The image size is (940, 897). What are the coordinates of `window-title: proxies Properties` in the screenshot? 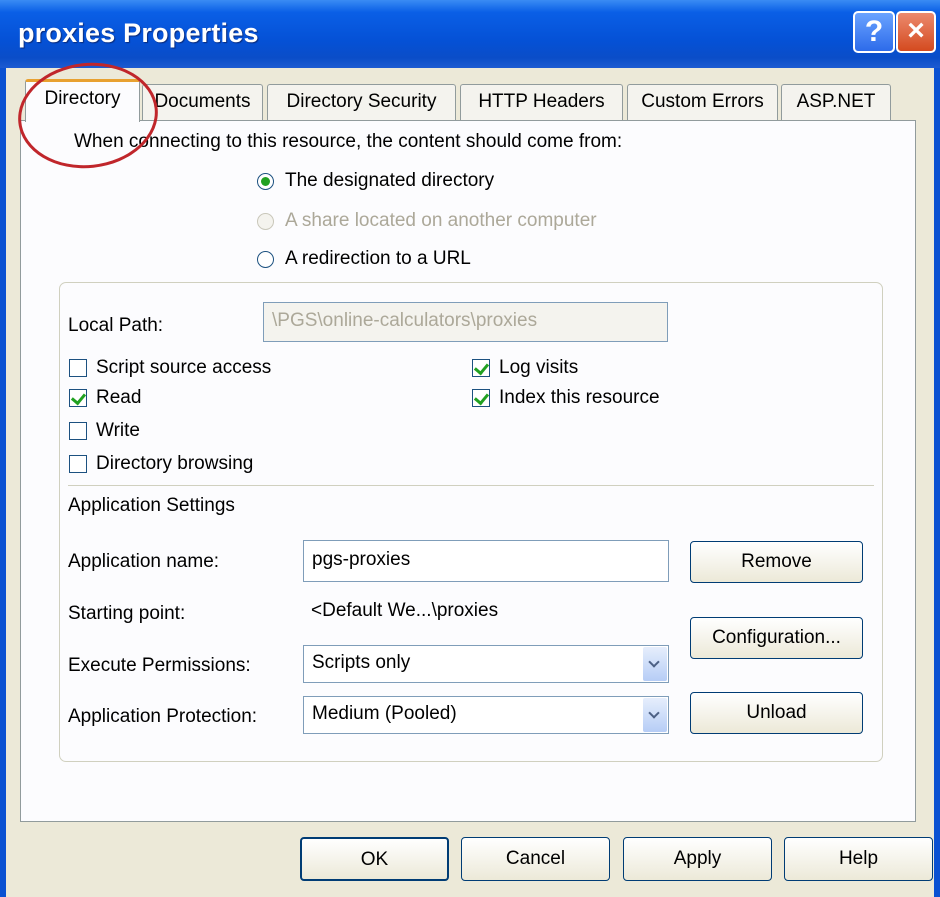 It's located at (138, 33).